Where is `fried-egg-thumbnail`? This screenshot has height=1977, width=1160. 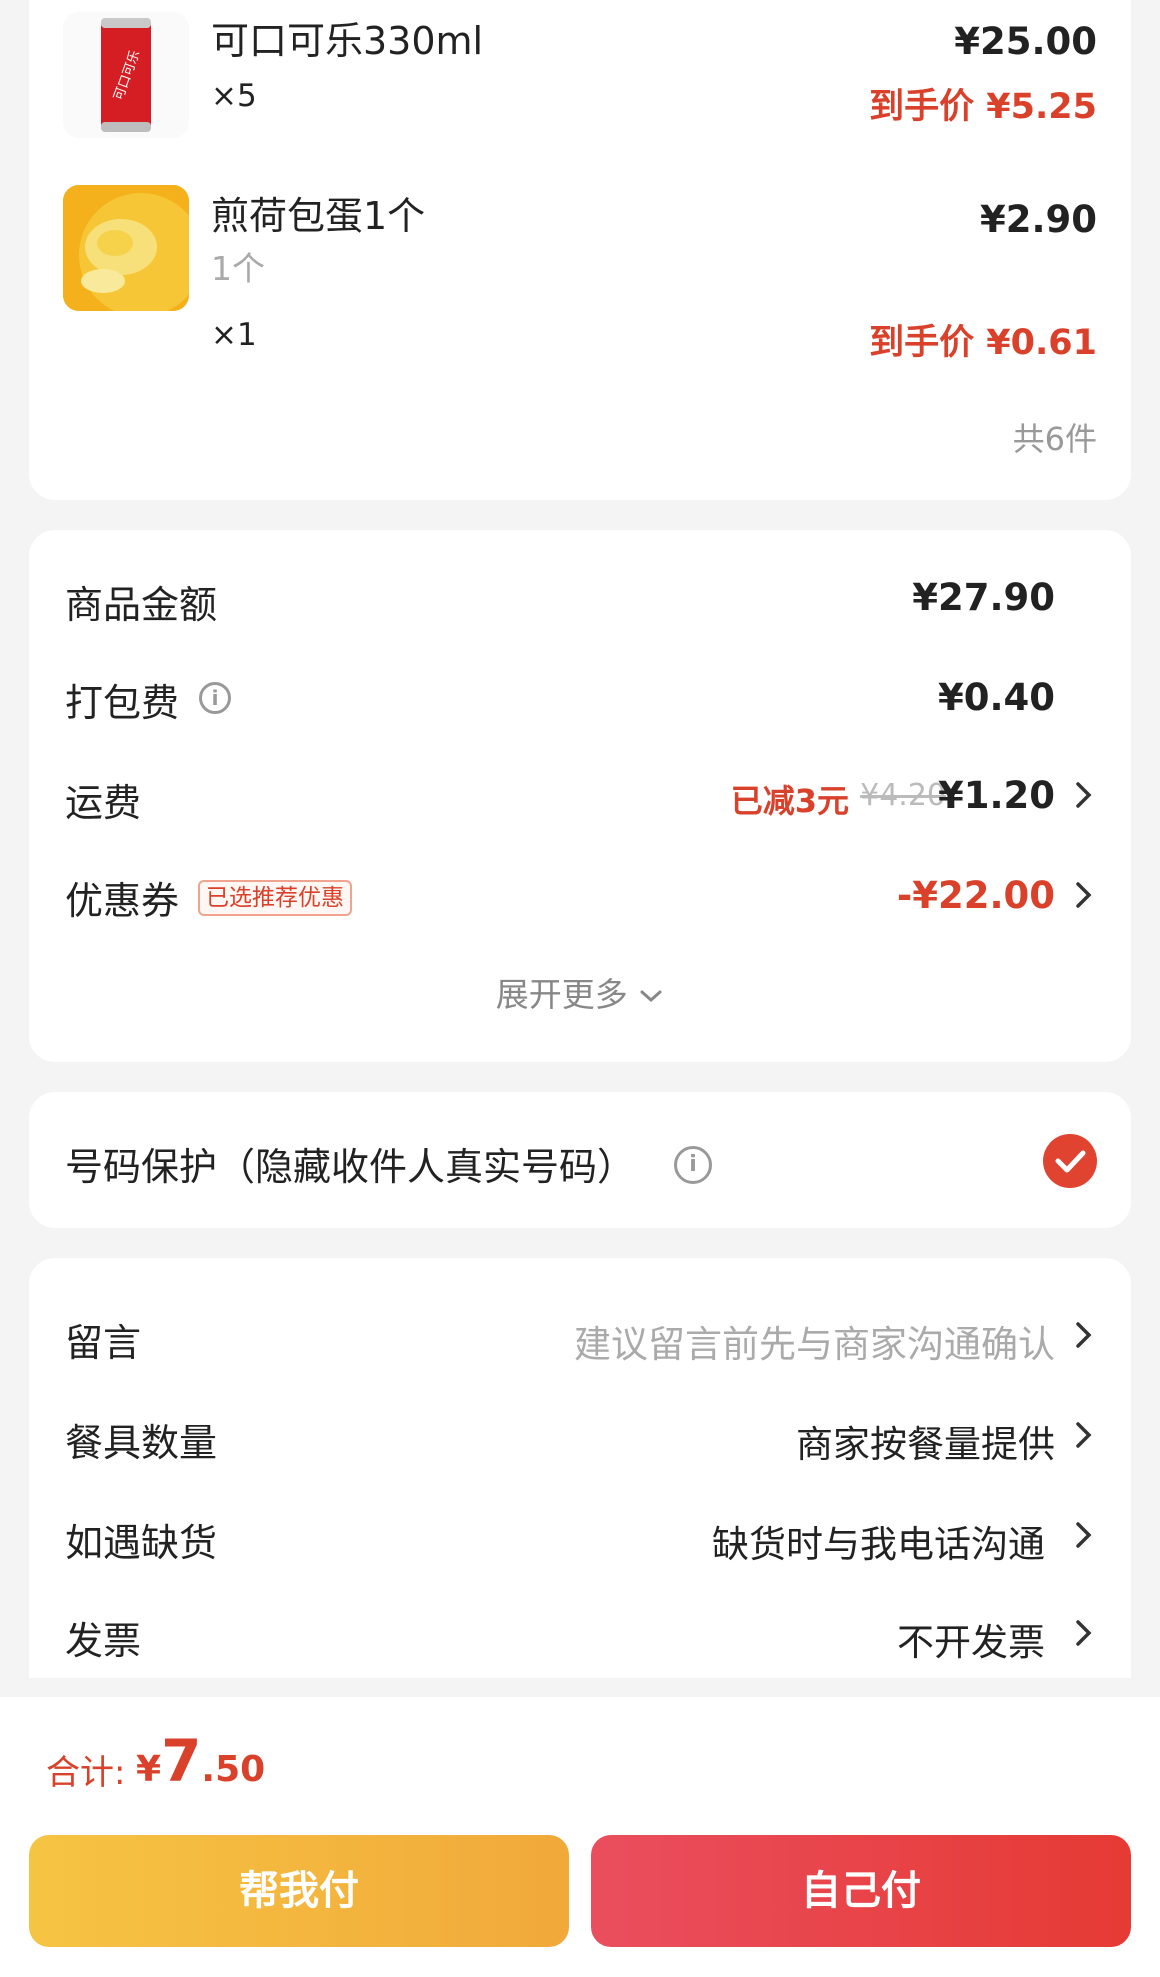
fried-egg-thumbnail is located at coordinates (126, 248).